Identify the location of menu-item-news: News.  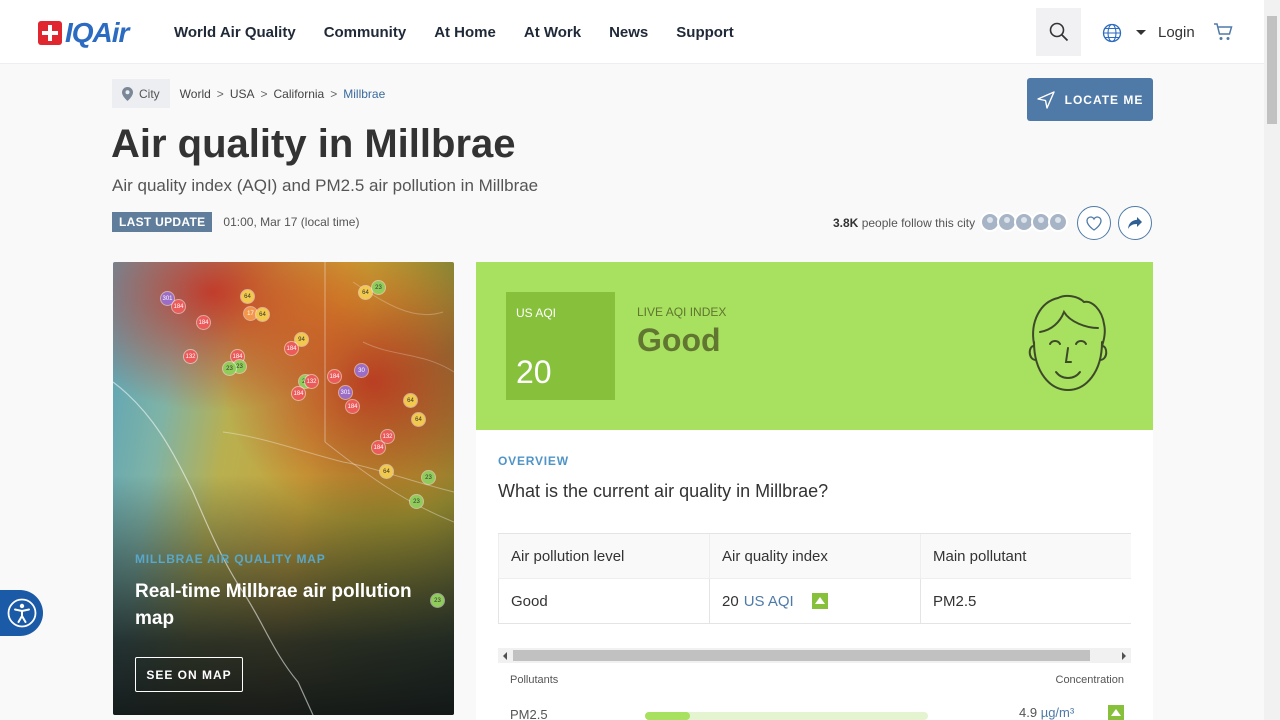
(628, 32).